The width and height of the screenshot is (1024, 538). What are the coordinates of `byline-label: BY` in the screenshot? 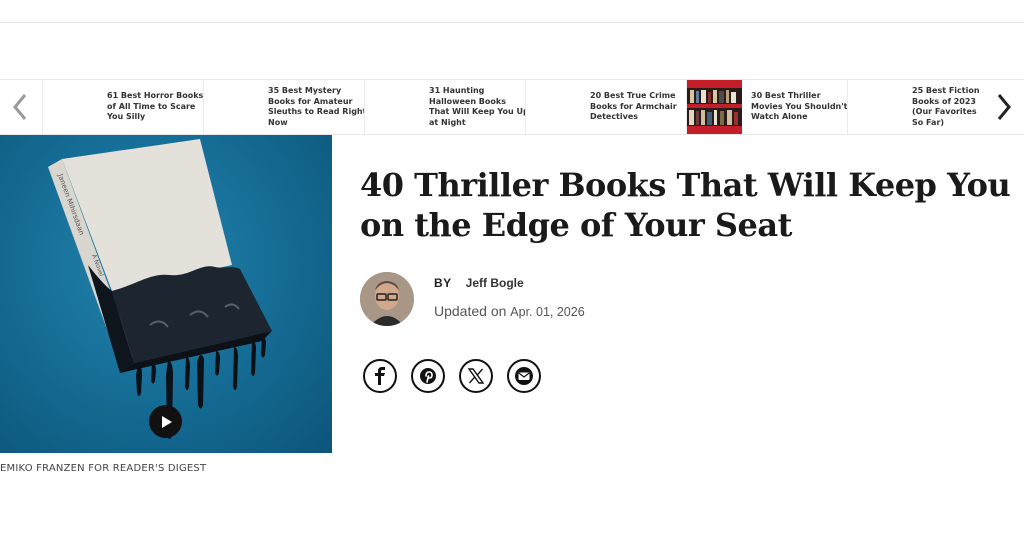 It's located at (443, 283).